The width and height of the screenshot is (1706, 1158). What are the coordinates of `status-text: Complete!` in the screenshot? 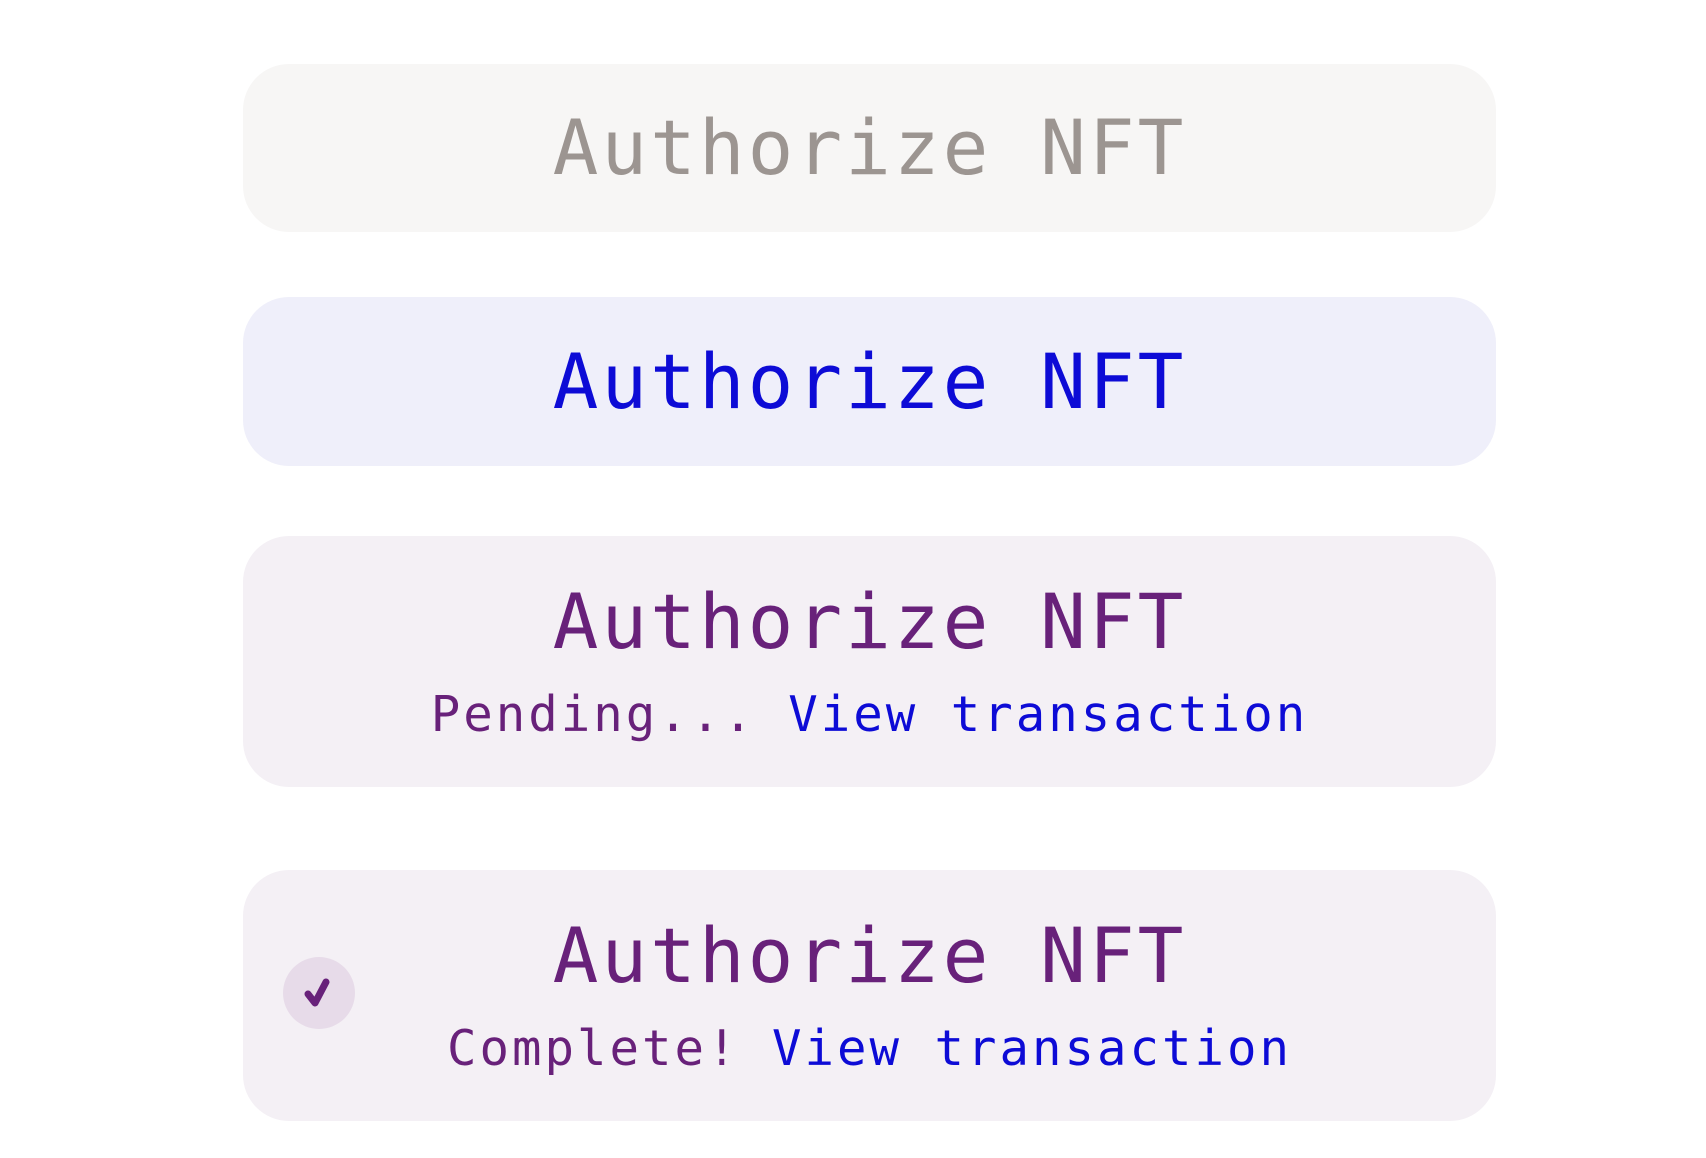 It's located at (593, 1048).